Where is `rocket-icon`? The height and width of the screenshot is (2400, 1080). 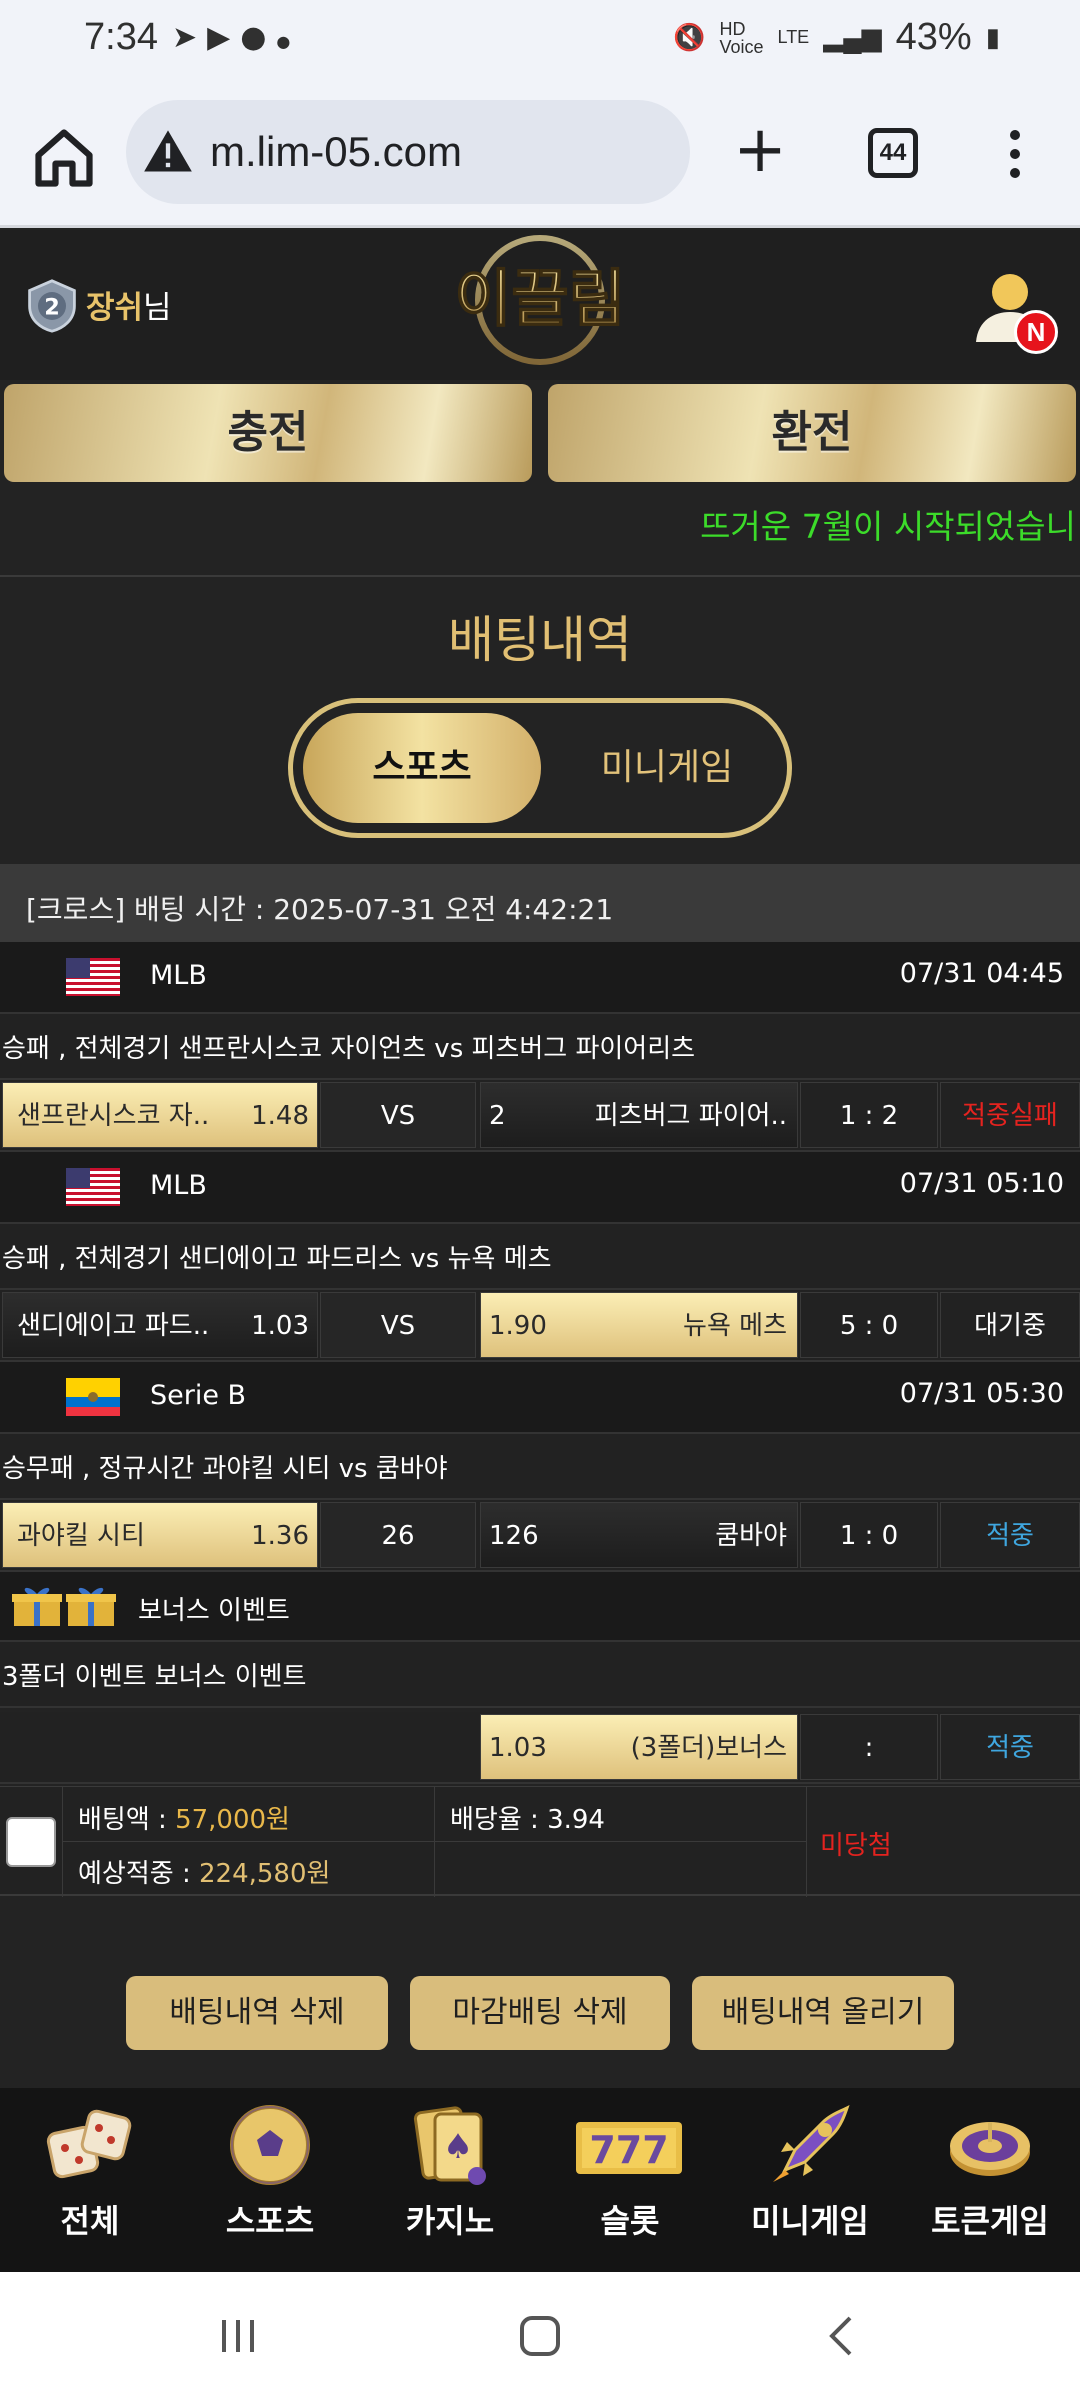
rocket-icon is located at coordinates (811, 2143).